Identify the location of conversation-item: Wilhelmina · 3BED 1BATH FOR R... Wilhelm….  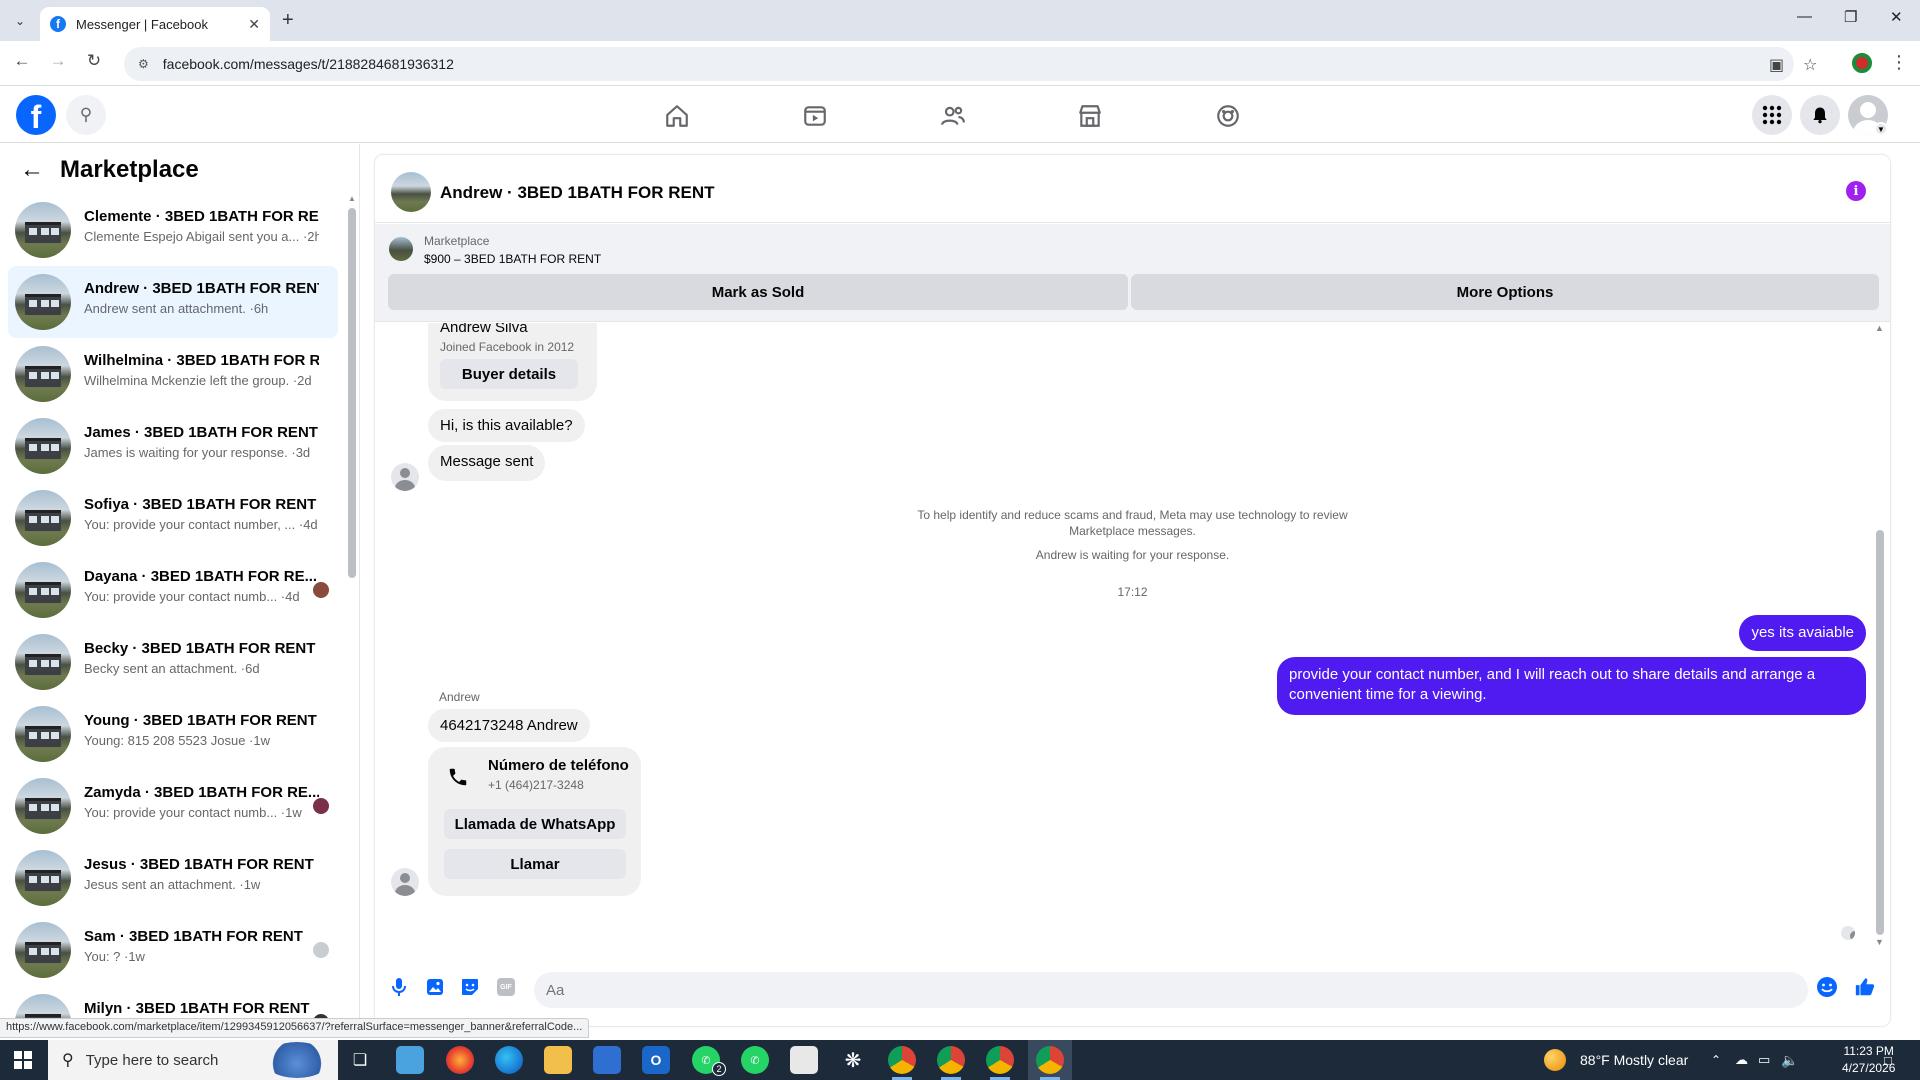
(173, 374).